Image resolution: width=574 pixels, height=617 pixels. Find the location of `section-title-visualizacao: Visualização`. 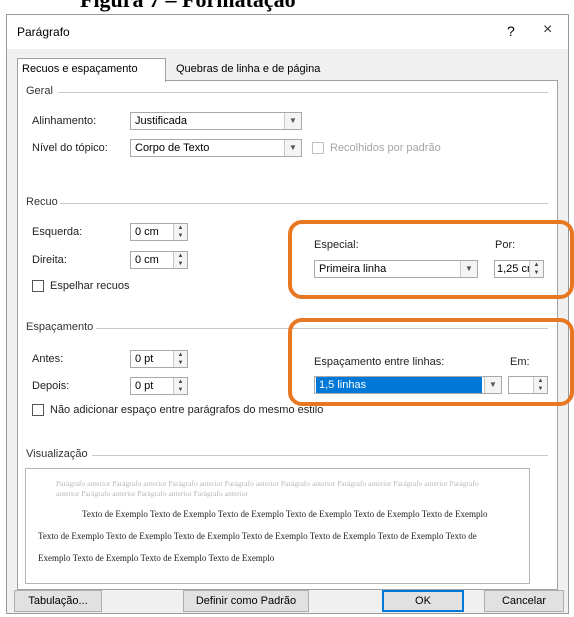

section-title-visualizacao: Visualização is located at coordinates (57, 454).